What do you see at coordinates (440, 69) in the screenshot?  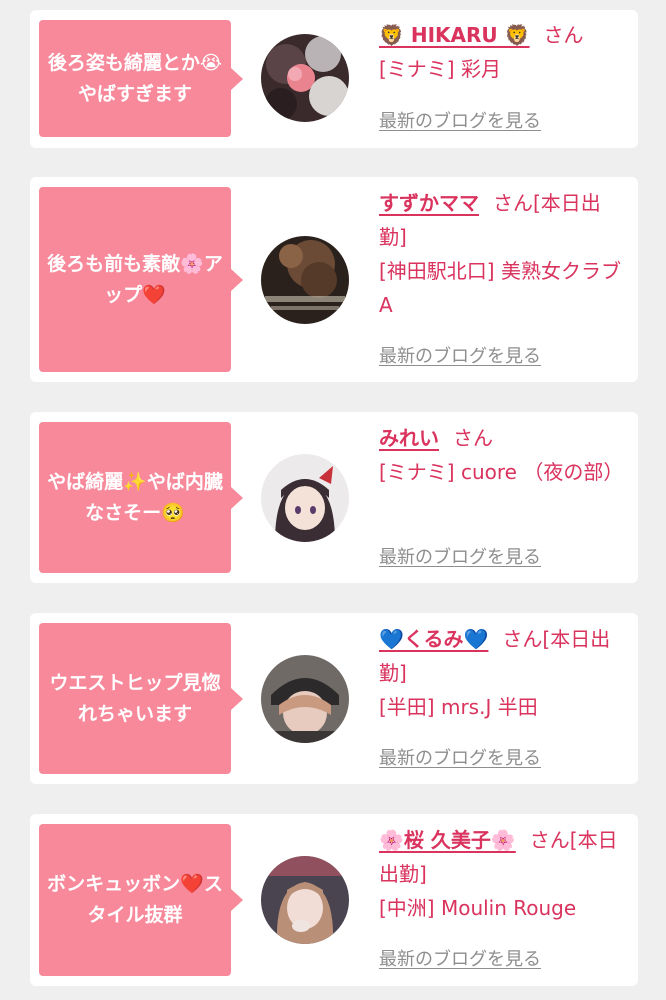 I see `shop-label: [ミナミ] 彩月` at bounding box center [440, 69].